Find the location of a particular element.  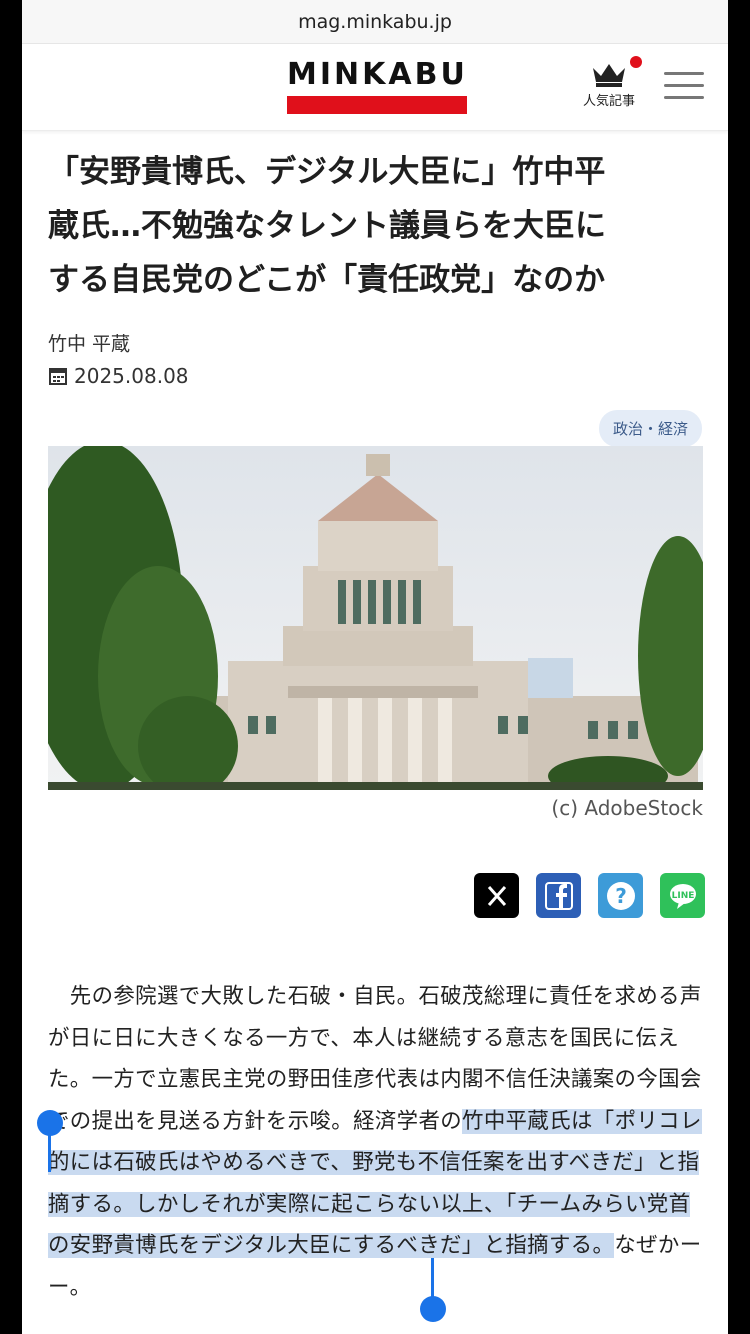

article-date: 2025.08.08 is located at coordinates (375, 376).